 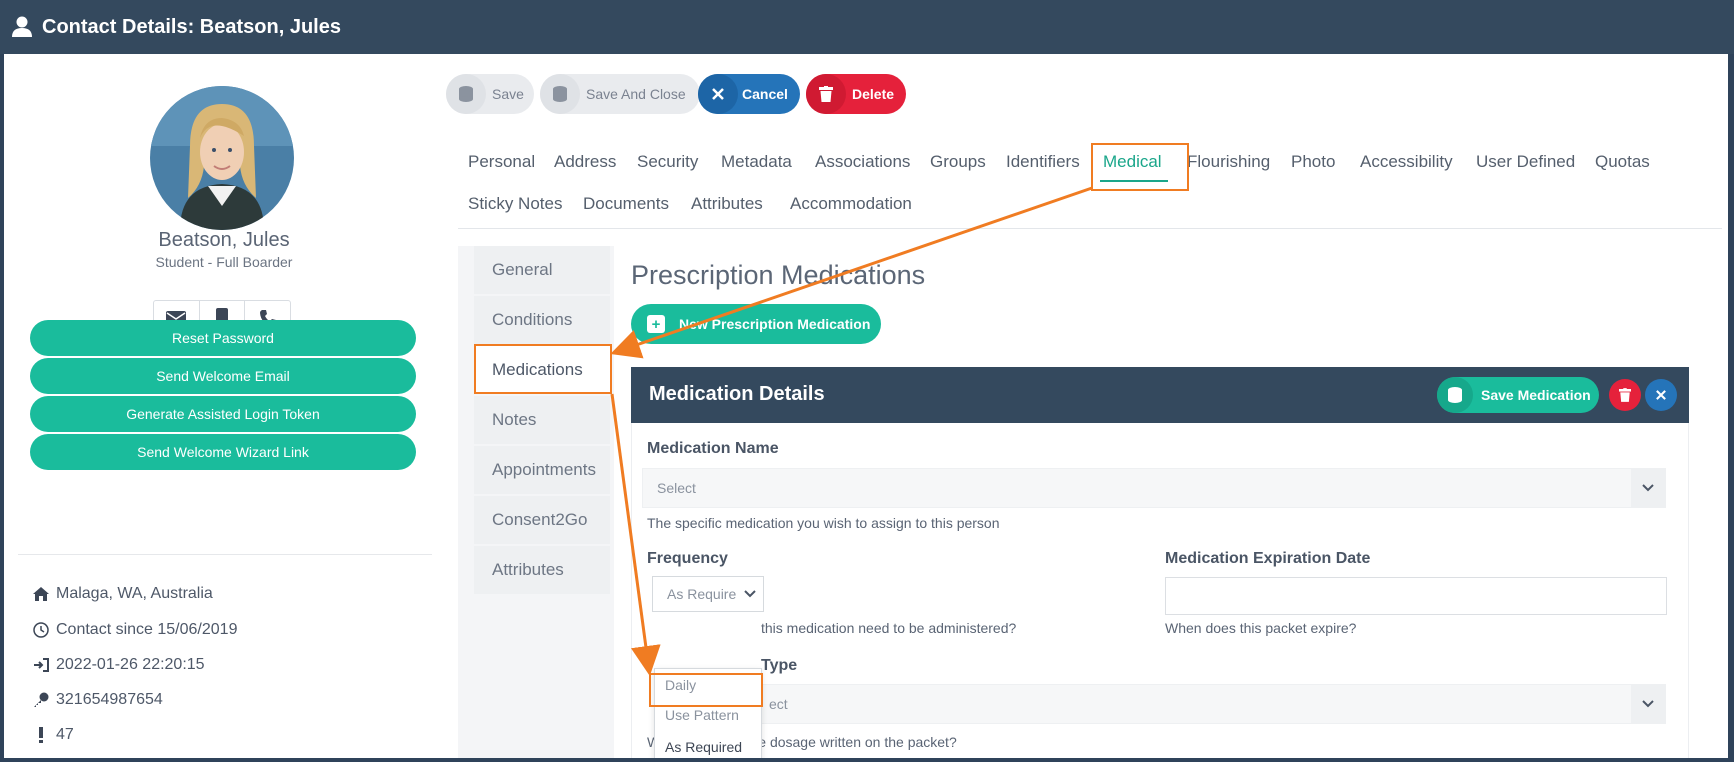 I want to click on user-icon, so click(x=22, y=27).